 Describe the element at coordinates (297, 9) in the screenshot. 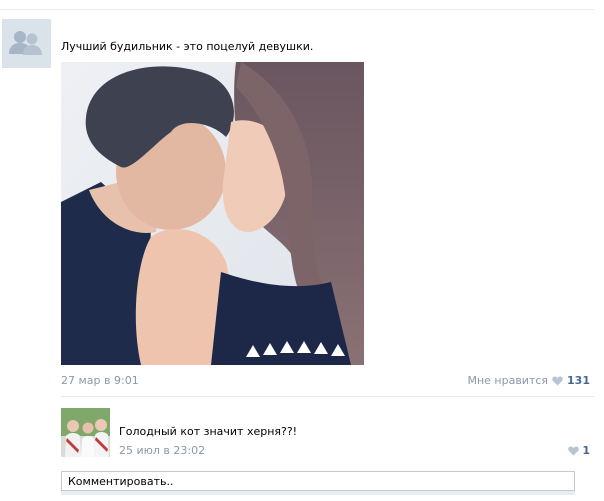

I see `top-divider` at that location.